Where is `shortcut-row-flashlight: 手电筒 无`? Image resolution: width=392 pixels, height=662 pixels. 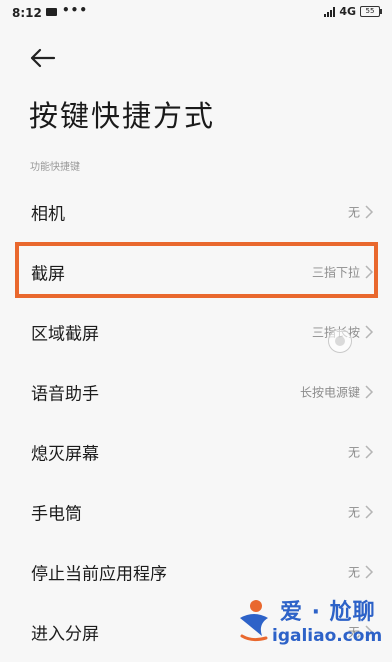 shortcut-row-flashlight: 手电筒 无 is located at coordinates (196, 512).